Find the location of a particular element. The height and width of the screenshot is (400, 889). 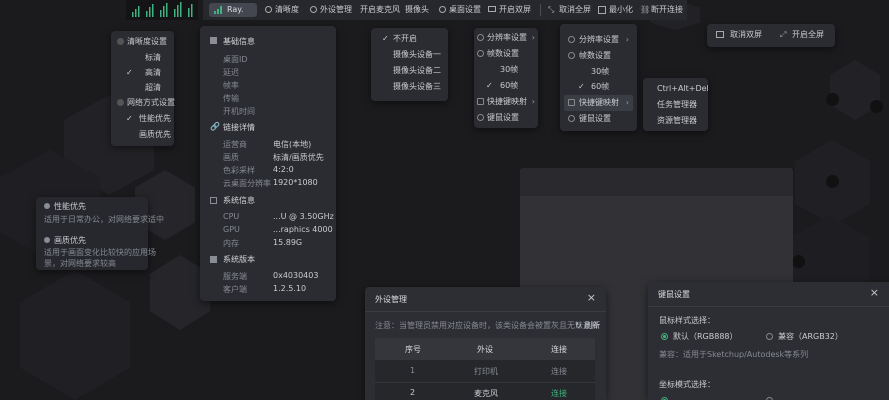

minimize-icon is located at coordinates (602, 10).